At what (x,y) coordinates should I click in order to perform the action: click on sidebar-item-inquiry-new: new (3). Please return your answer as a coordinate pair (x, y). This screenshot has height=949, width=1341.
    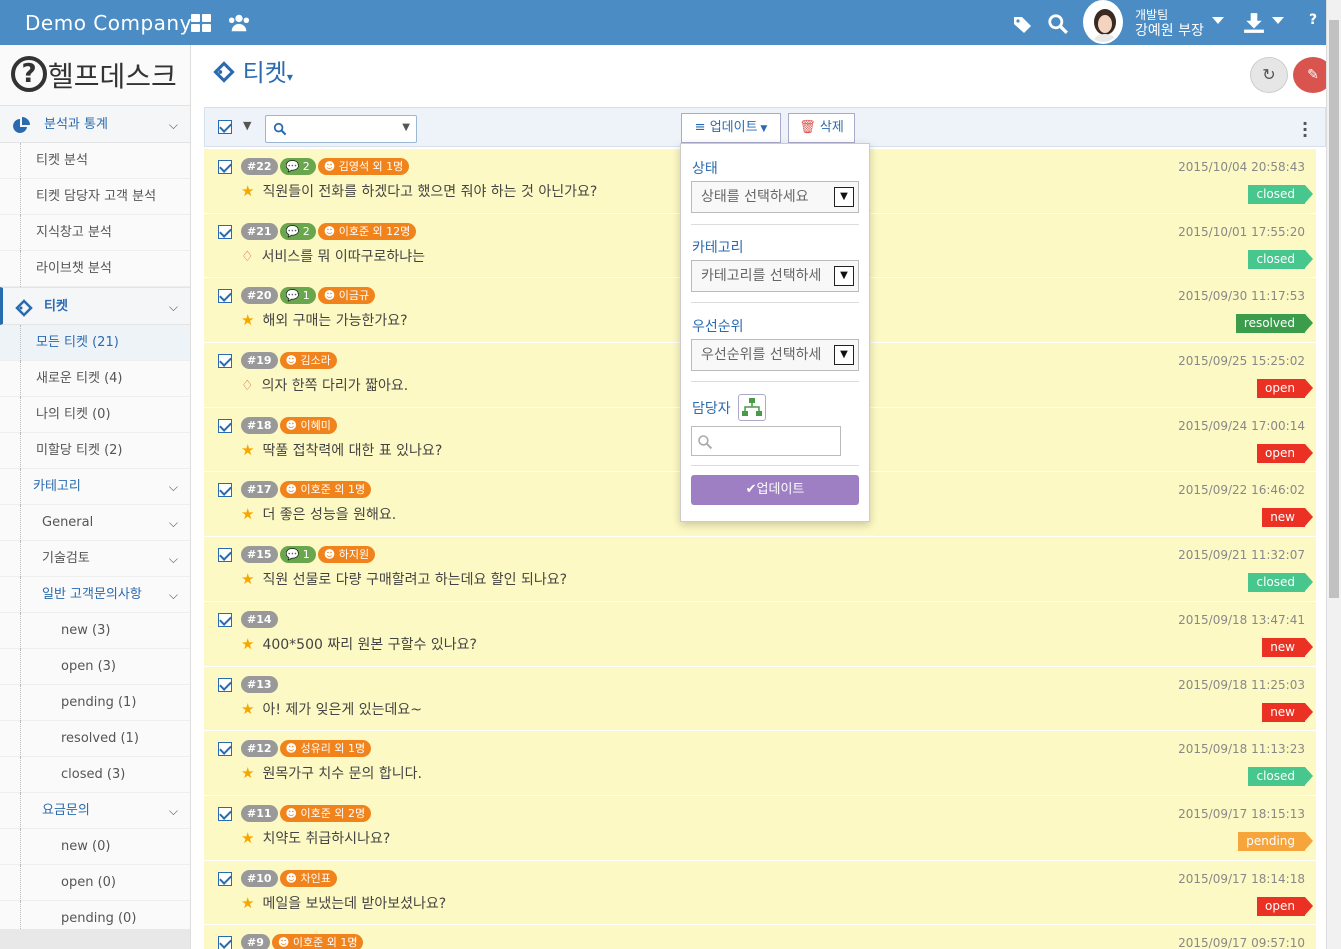
    Looking at the image, I should click on (95, 631).